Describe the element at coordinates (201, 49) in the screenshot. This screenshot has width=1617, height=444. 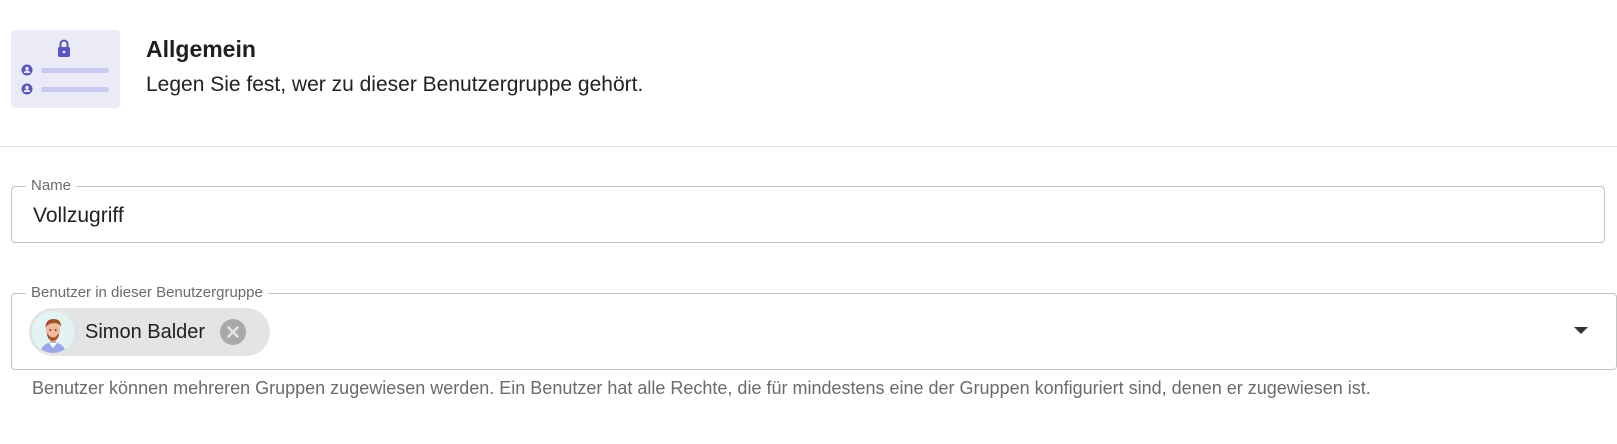
I see `section-title: Allgemein` at that location.